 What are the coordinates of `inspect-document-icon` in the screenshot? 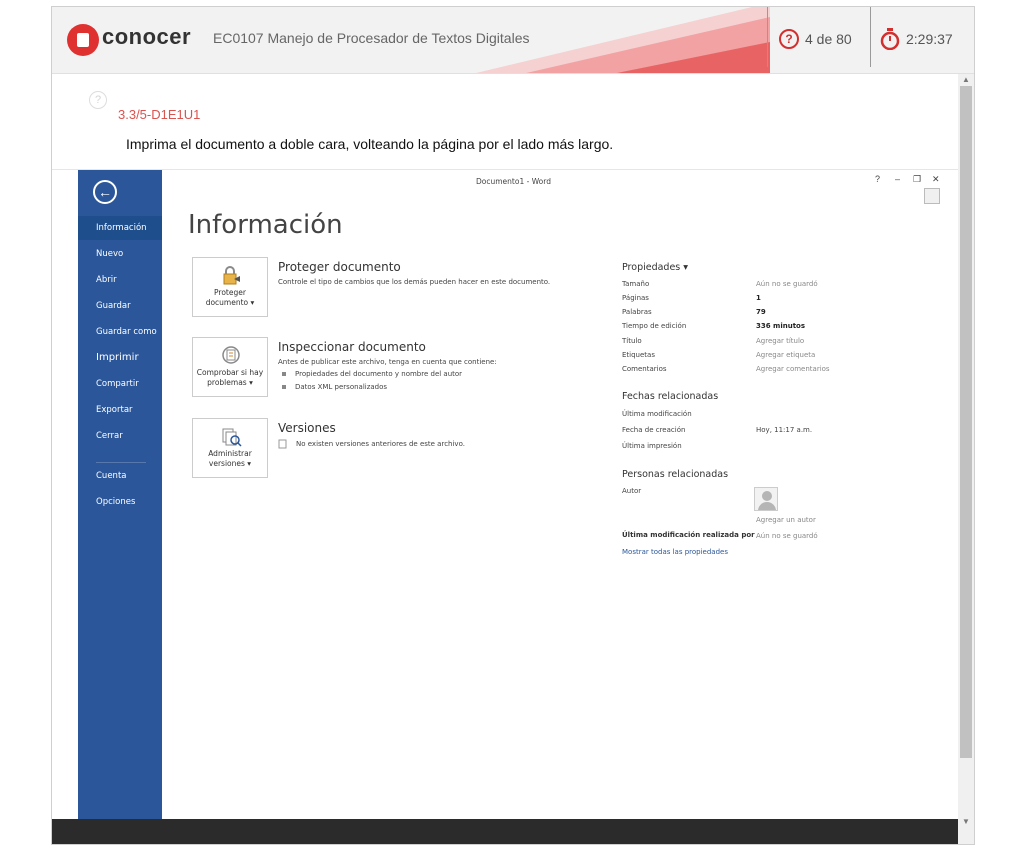 It's located at (231, 355).